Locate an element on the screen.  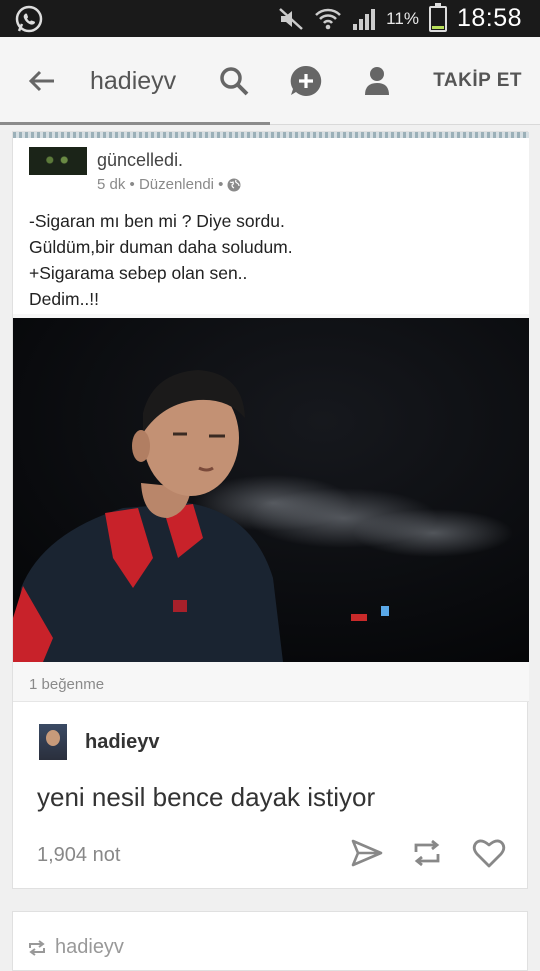
whatsapp-icon is located at coordinates (29, 19).